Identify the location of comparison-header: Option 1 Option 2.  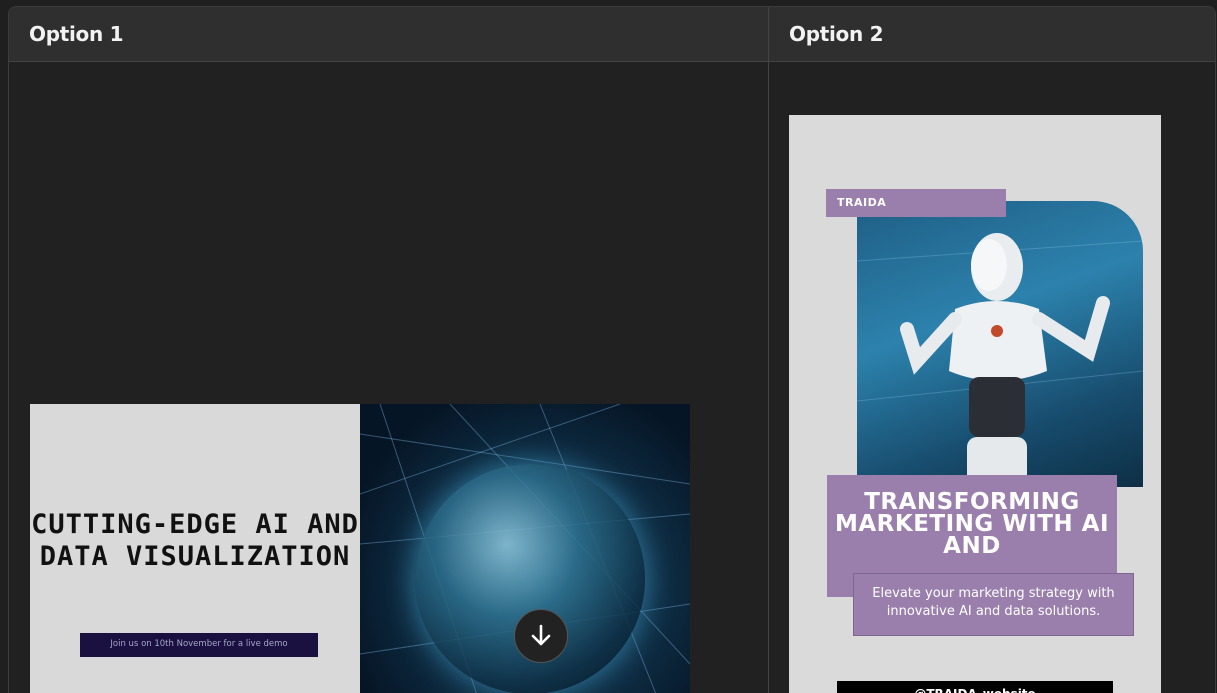
(612, 34).